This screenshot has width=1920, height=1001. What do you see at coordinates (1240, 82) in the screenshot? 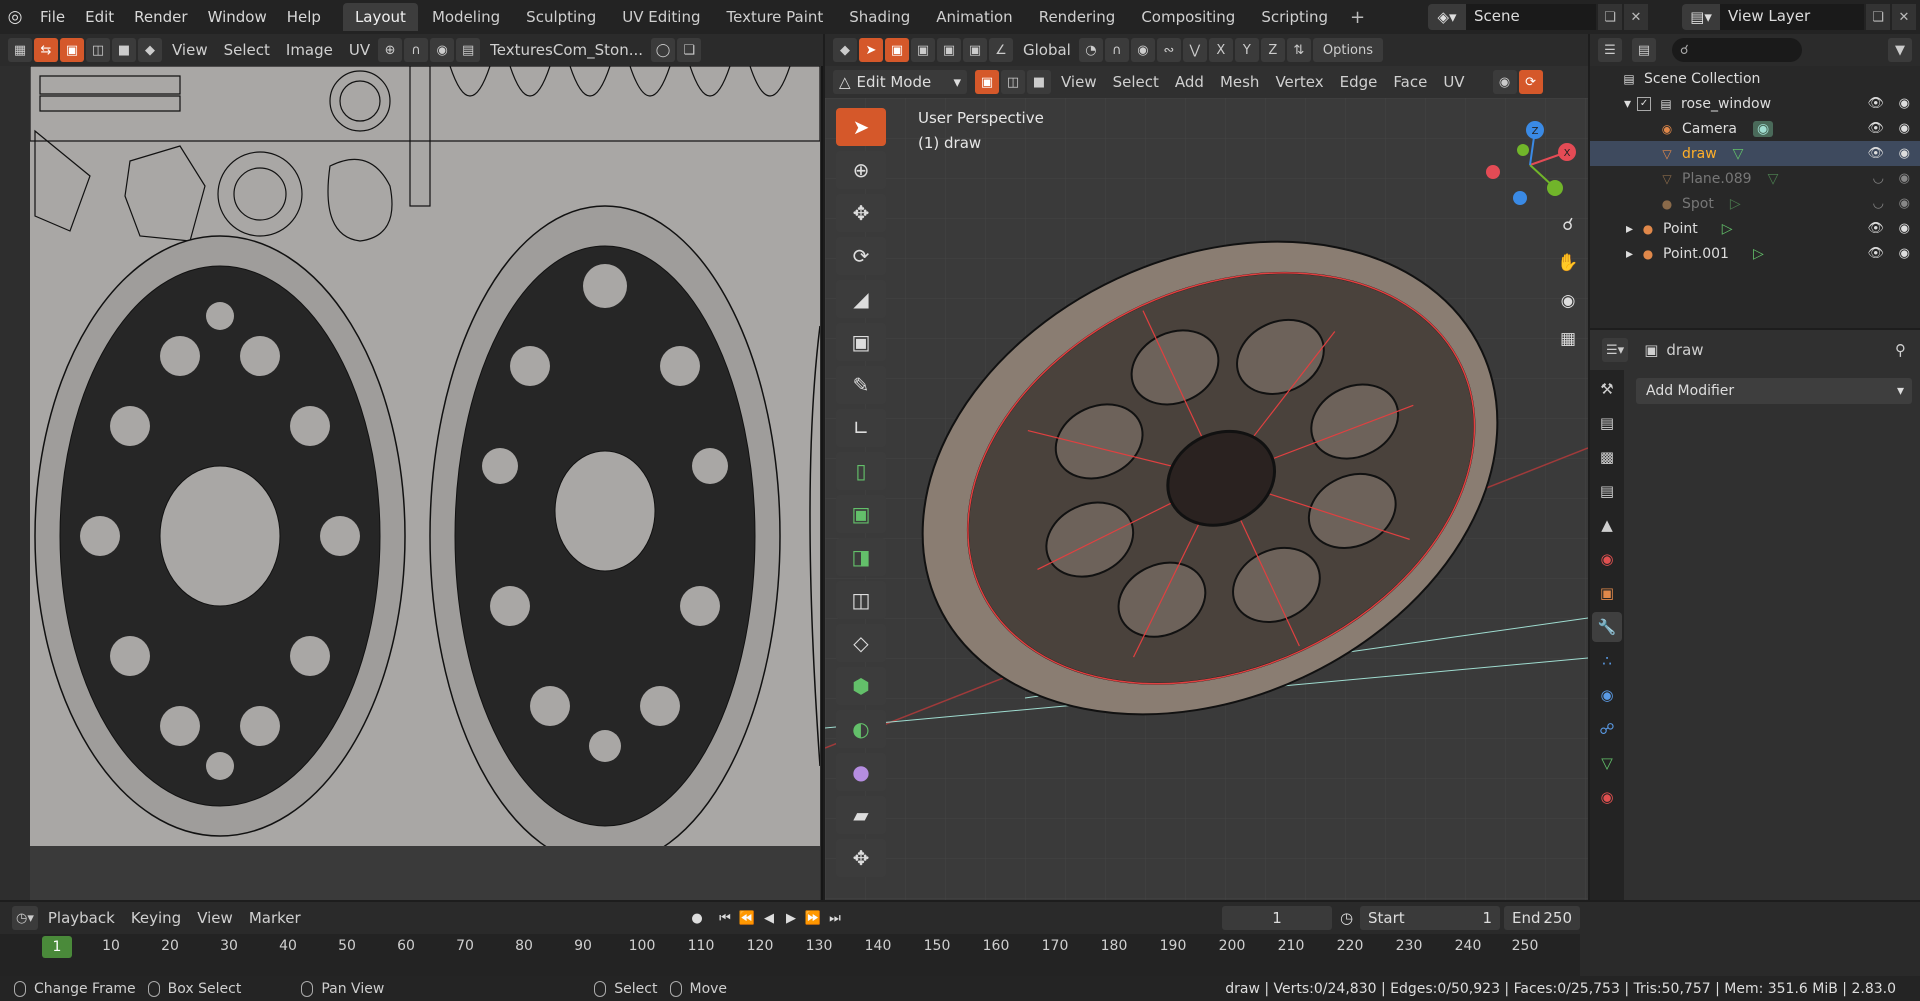
I see `viewport-menu-mesh: Mesh` at bounding box center [1240, 82].